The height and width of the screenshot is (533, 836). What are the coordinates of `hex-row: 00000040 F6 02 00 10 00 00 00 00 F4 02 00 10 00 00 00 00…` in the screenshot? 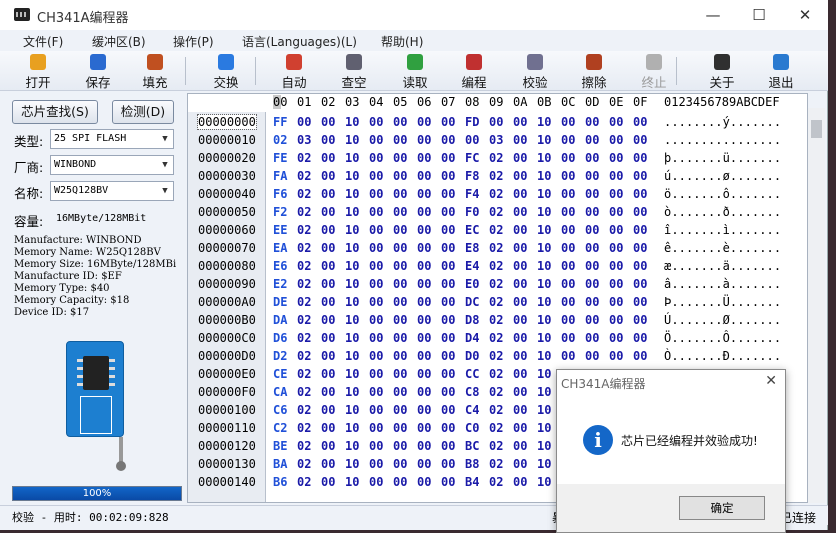 It's located at (497, 194).